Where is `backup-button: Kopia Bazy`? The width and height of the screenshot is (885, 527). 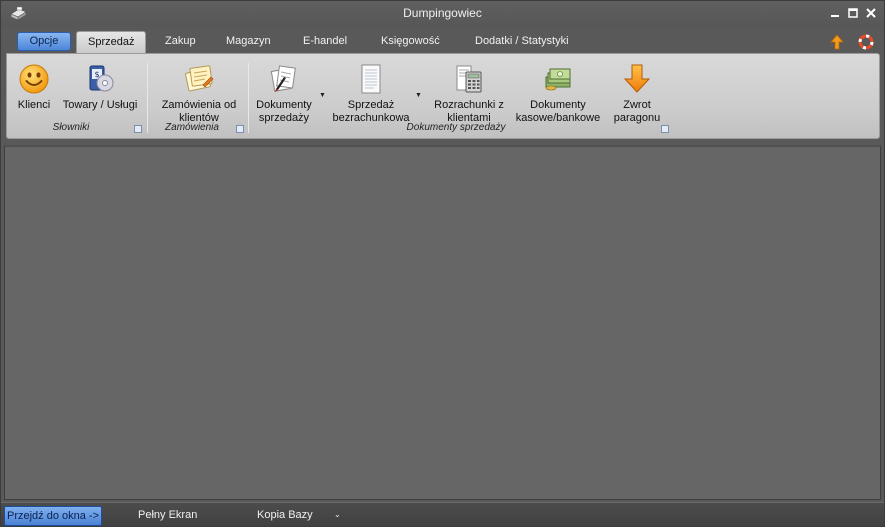 backup-button: Kopia Bazy is located at coordinates (285, 516).